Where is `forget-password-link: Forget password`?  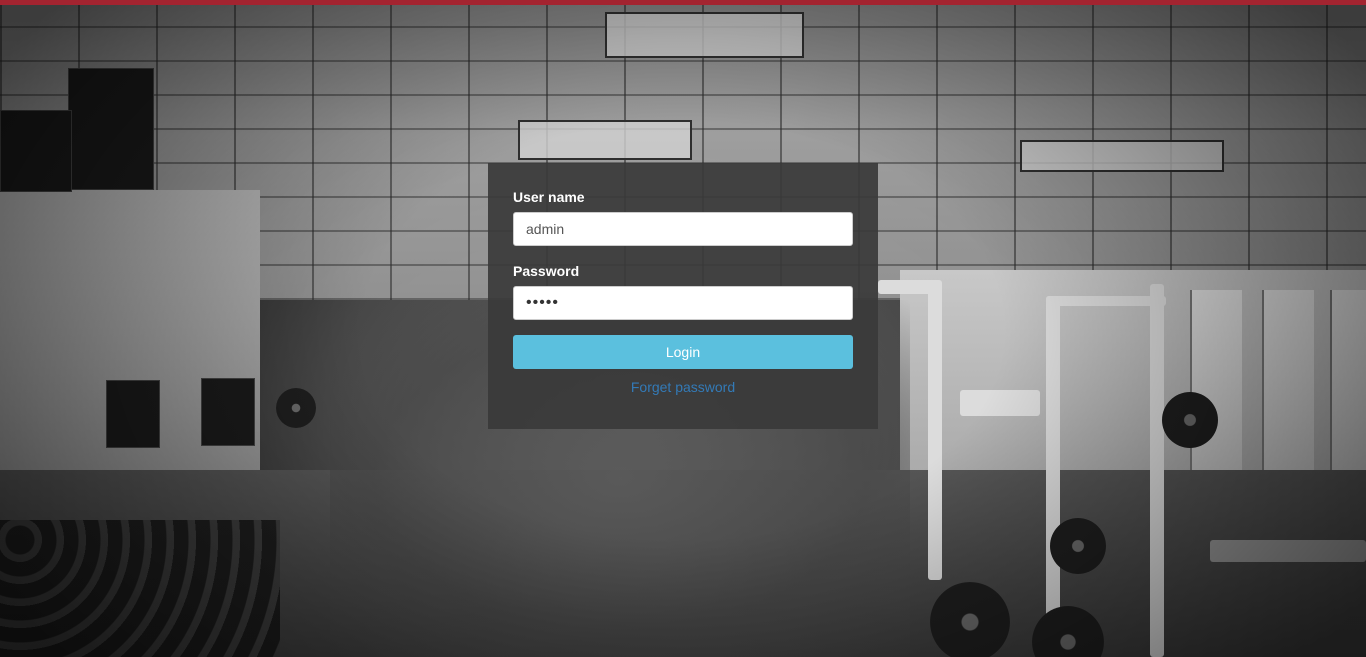
forget-password-link: Forget password is located at coordinates (683, 387).